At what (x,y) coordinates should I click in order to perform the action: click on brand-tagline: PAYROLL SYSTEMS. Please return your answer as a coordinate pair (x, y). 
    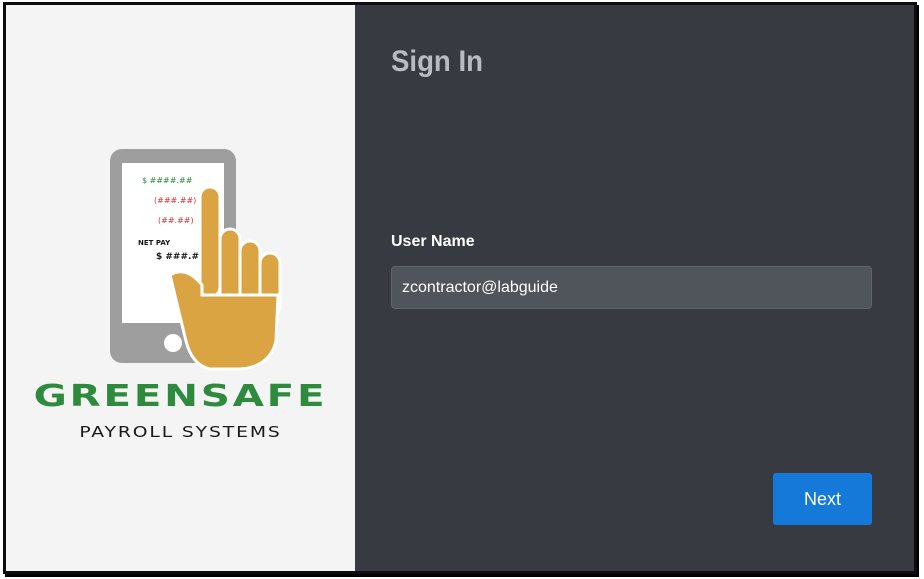
    Looking at the image, I should click on (180, 432).